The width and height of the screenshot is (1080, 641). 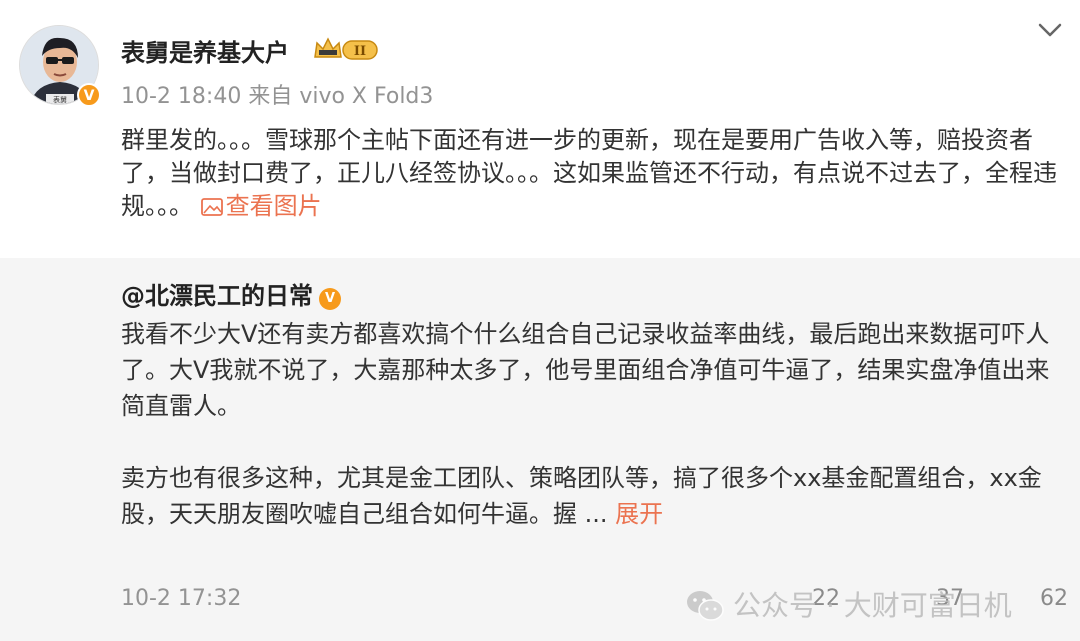 I want to click on view-images-link: 查看图片, so click(x=261, y=206).